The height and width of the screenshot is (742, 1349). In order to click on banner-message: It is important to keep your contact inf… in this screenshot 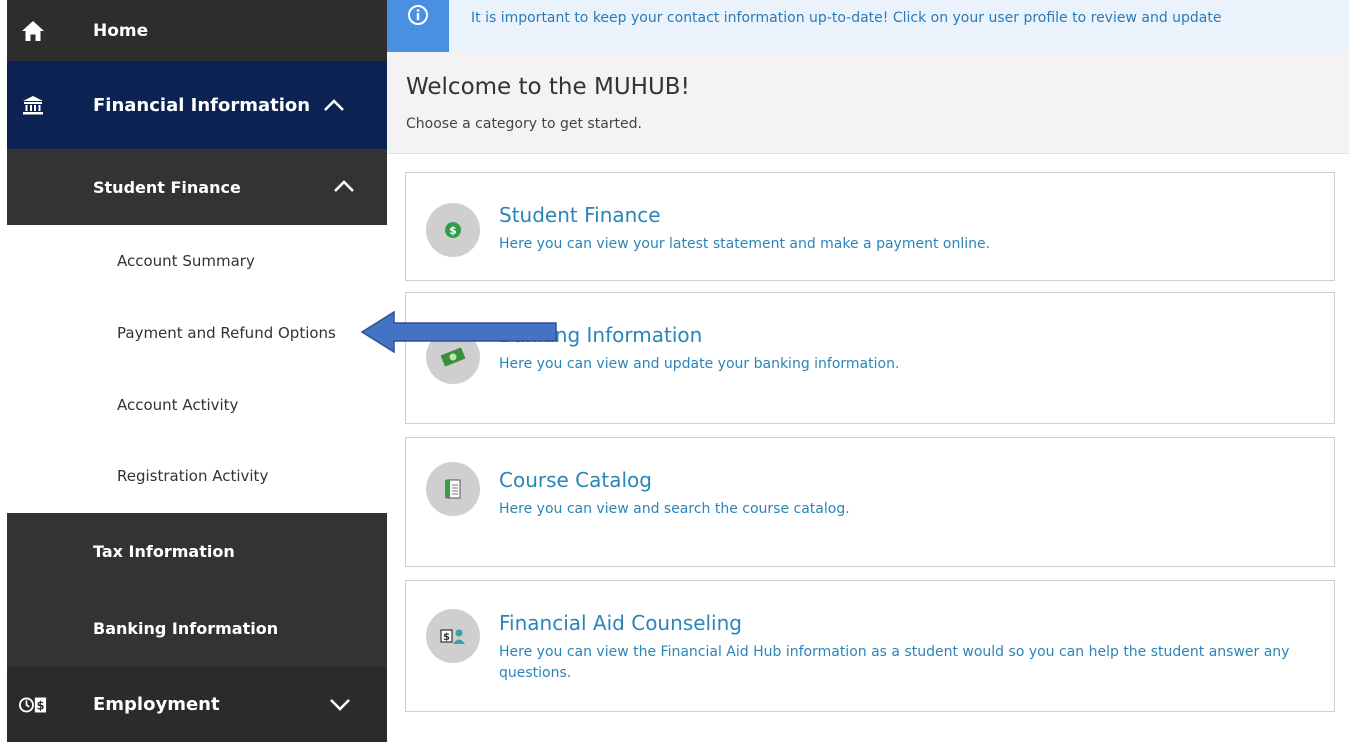, I will do `click(846, 18)`.